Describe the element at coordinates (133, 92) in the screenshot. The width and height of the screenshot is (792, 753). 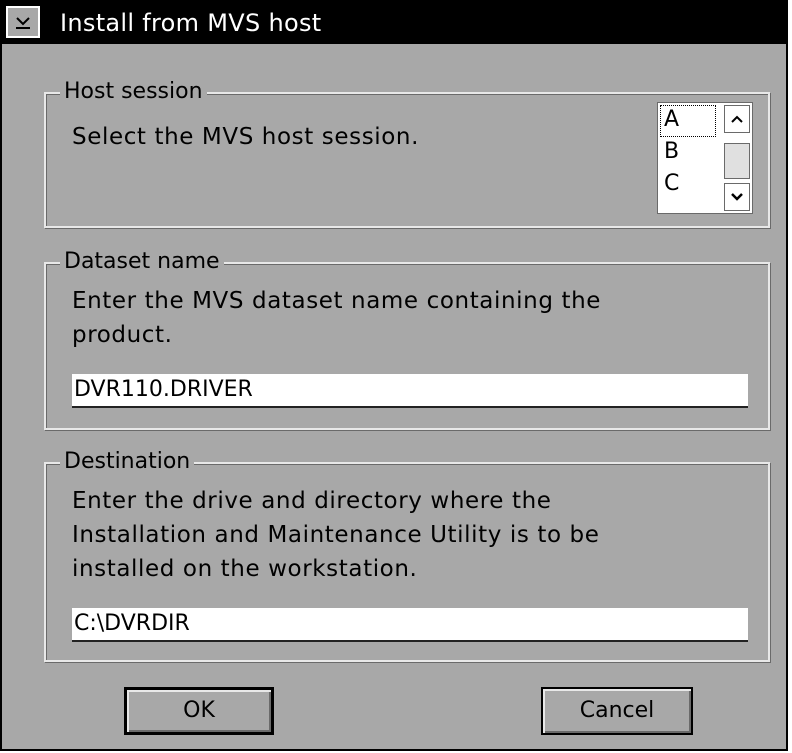
I see `host-session-legend: Host session` at that location.